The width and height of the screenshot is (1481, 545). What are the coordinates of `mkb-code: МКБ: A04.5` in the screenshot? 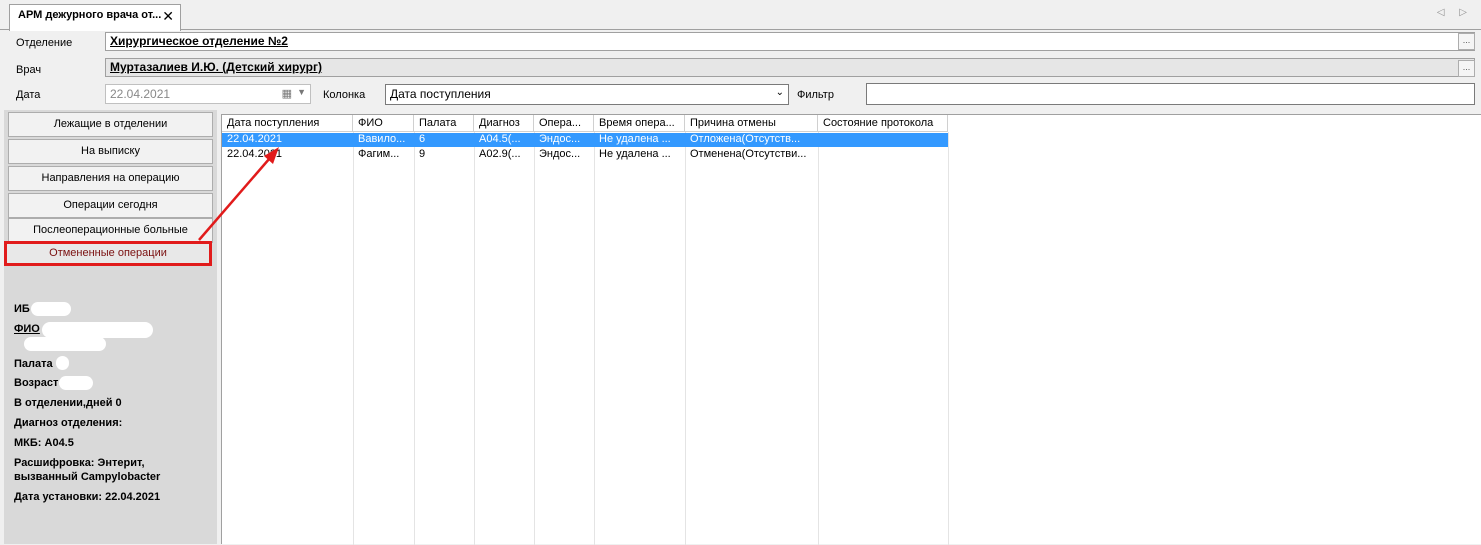 It's located at (44, 443).